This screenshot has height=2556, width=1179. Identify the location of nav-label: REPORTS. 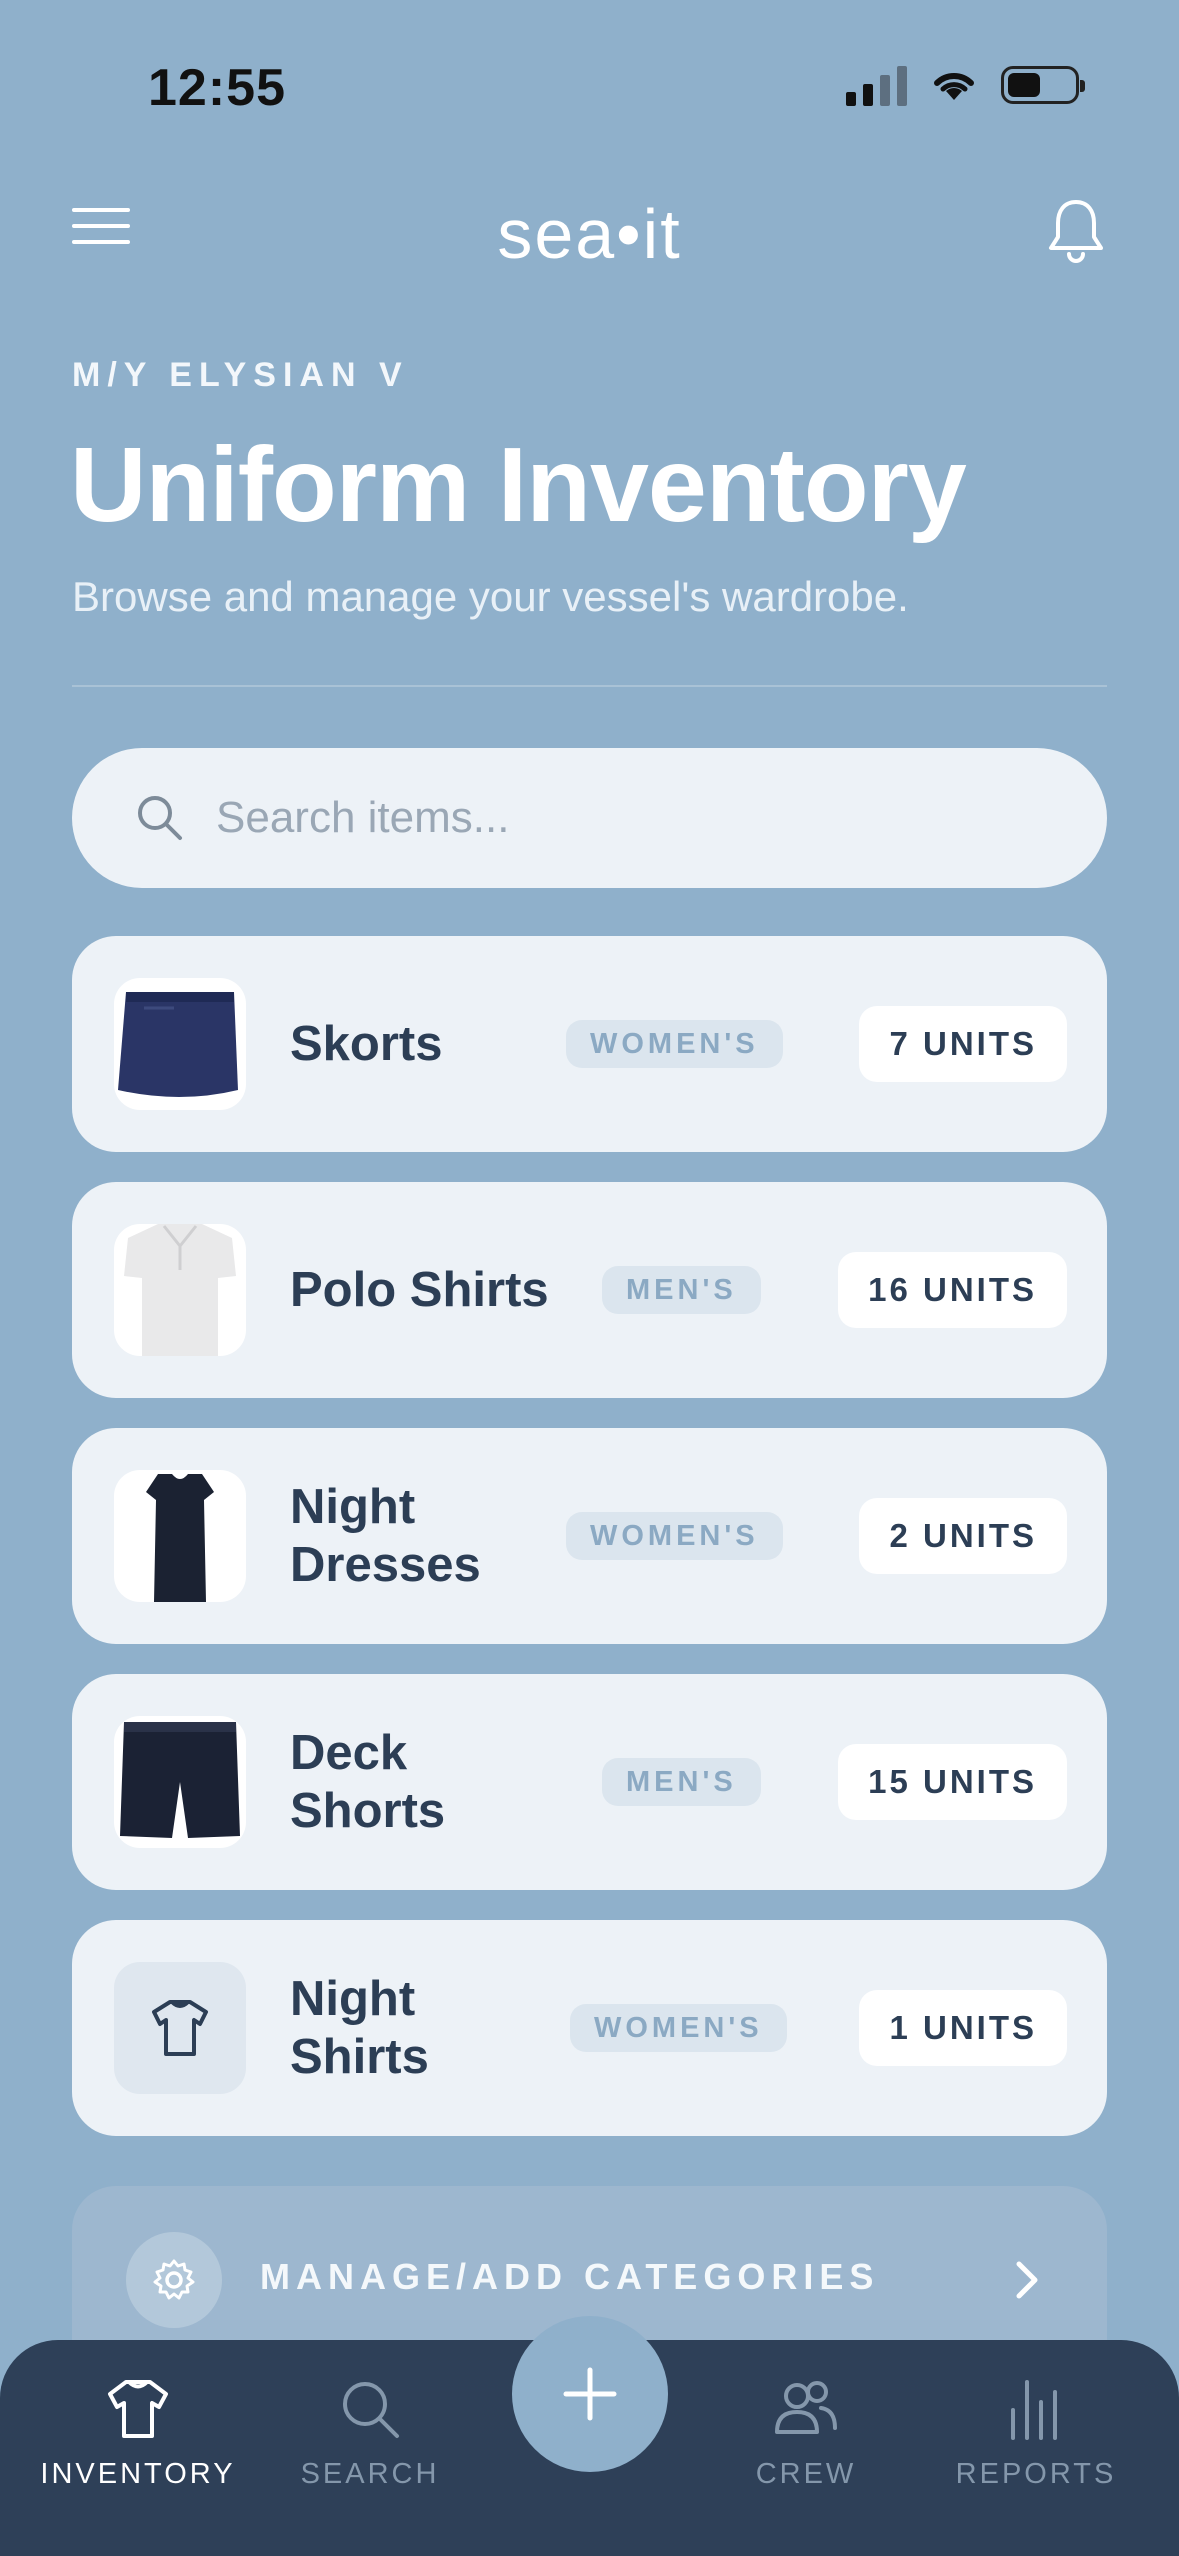
(1036, 2474).